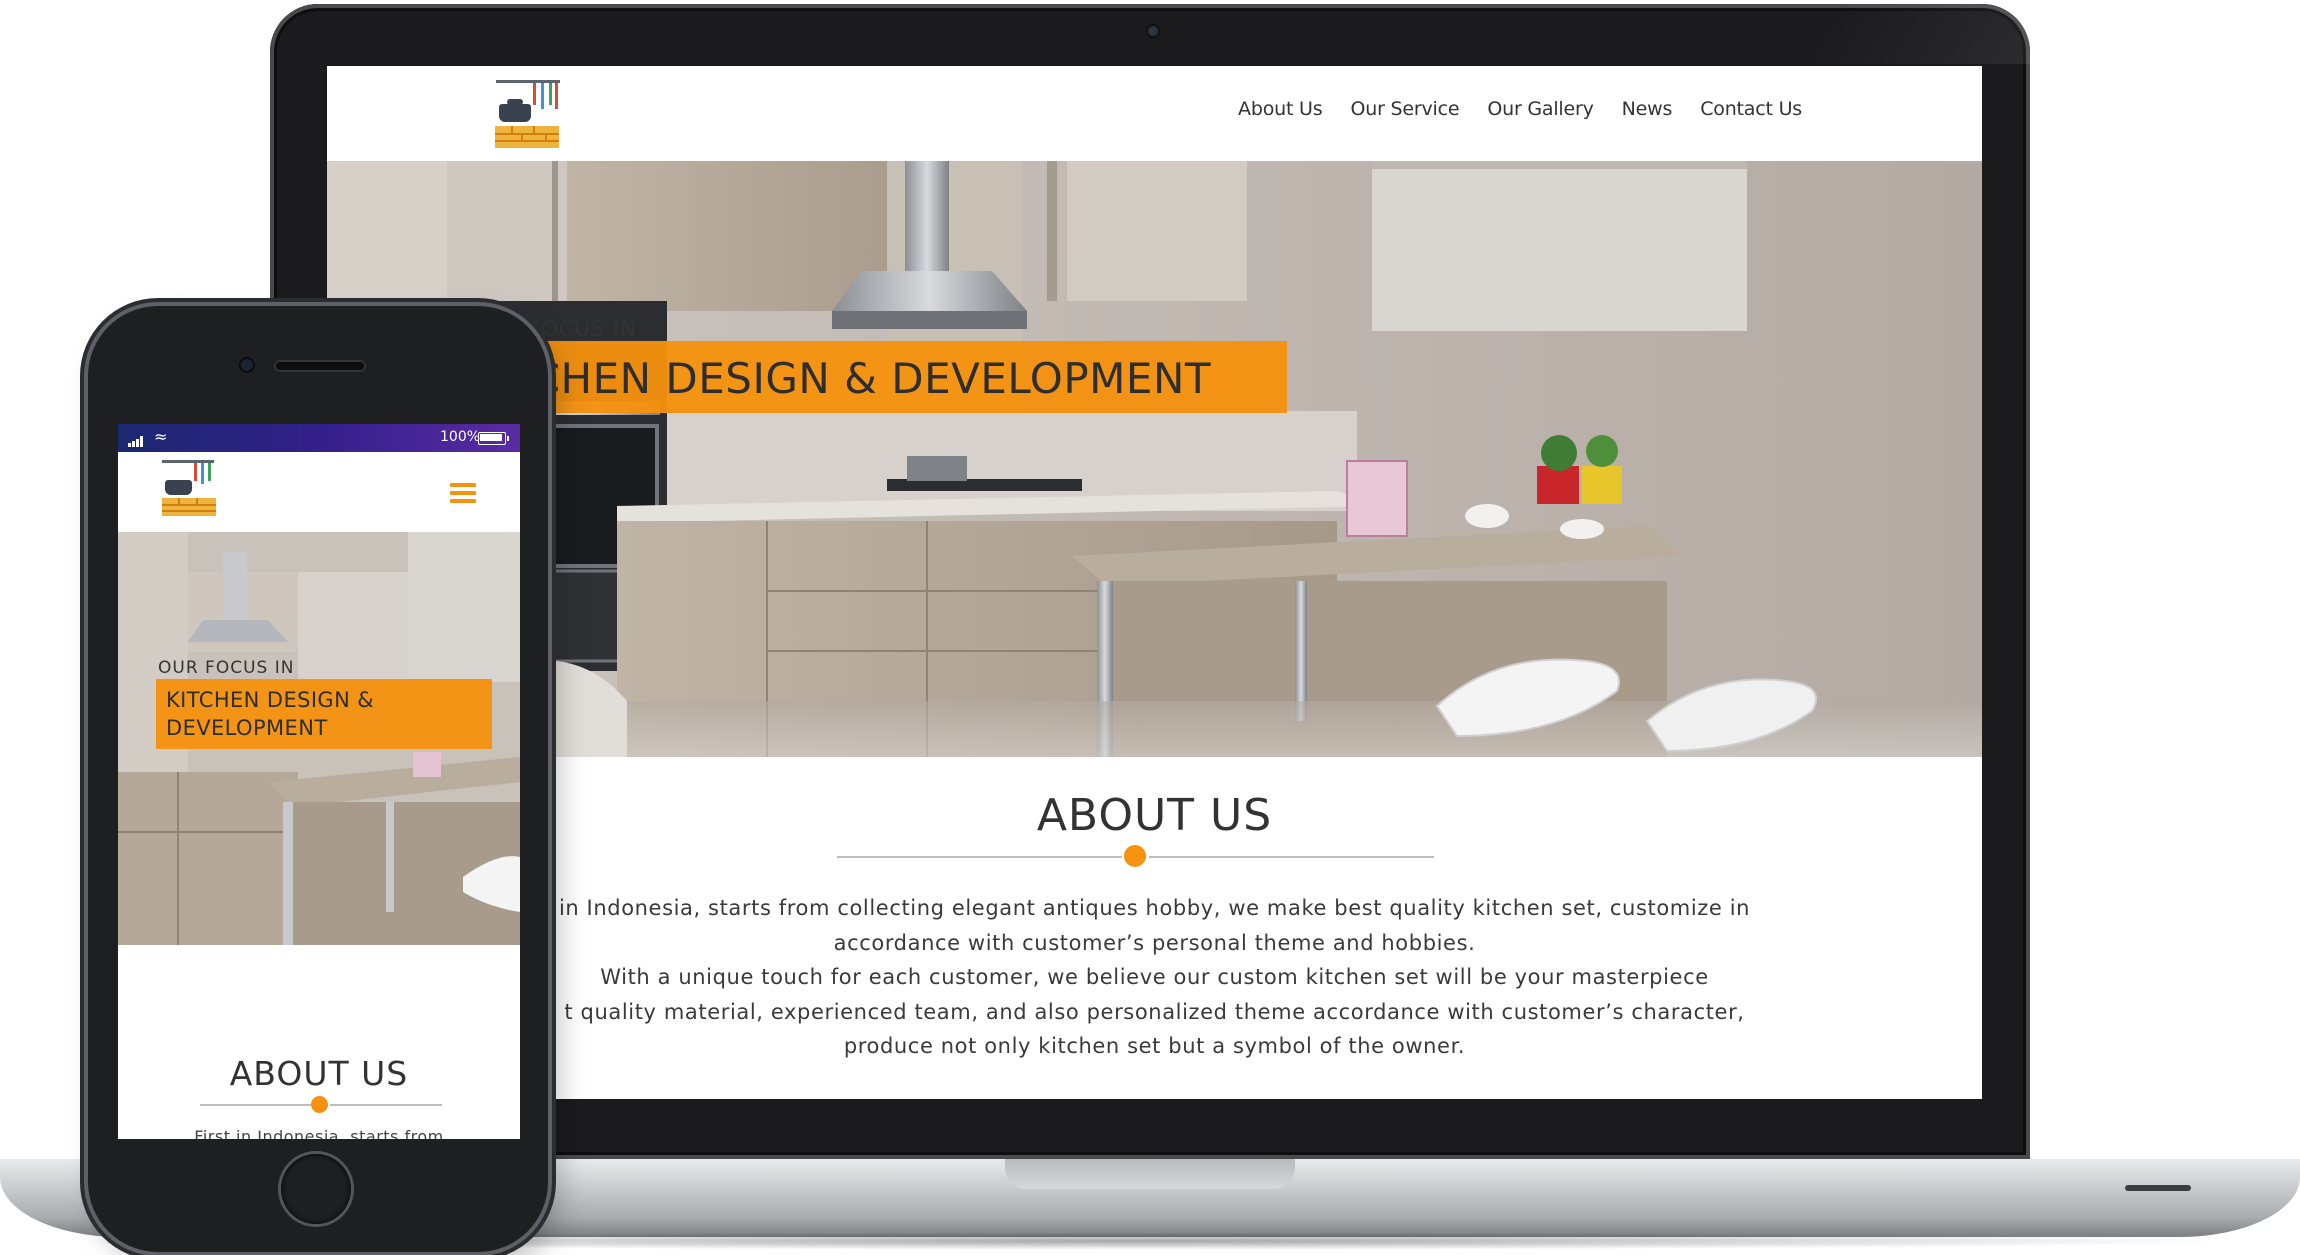 The height and width of the screenshot is (1255, 2300). Describe the element at coordinates (859, 378) in the screenshot. I see `hero-title: TCHEN DESIGN & DEVELOPMENT` at that location.